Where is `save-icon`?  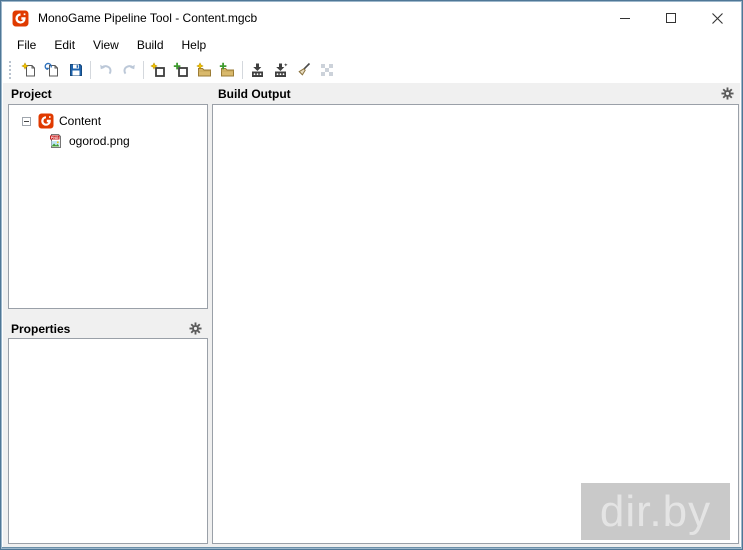
save-icon is located at coordinates (75, 70).